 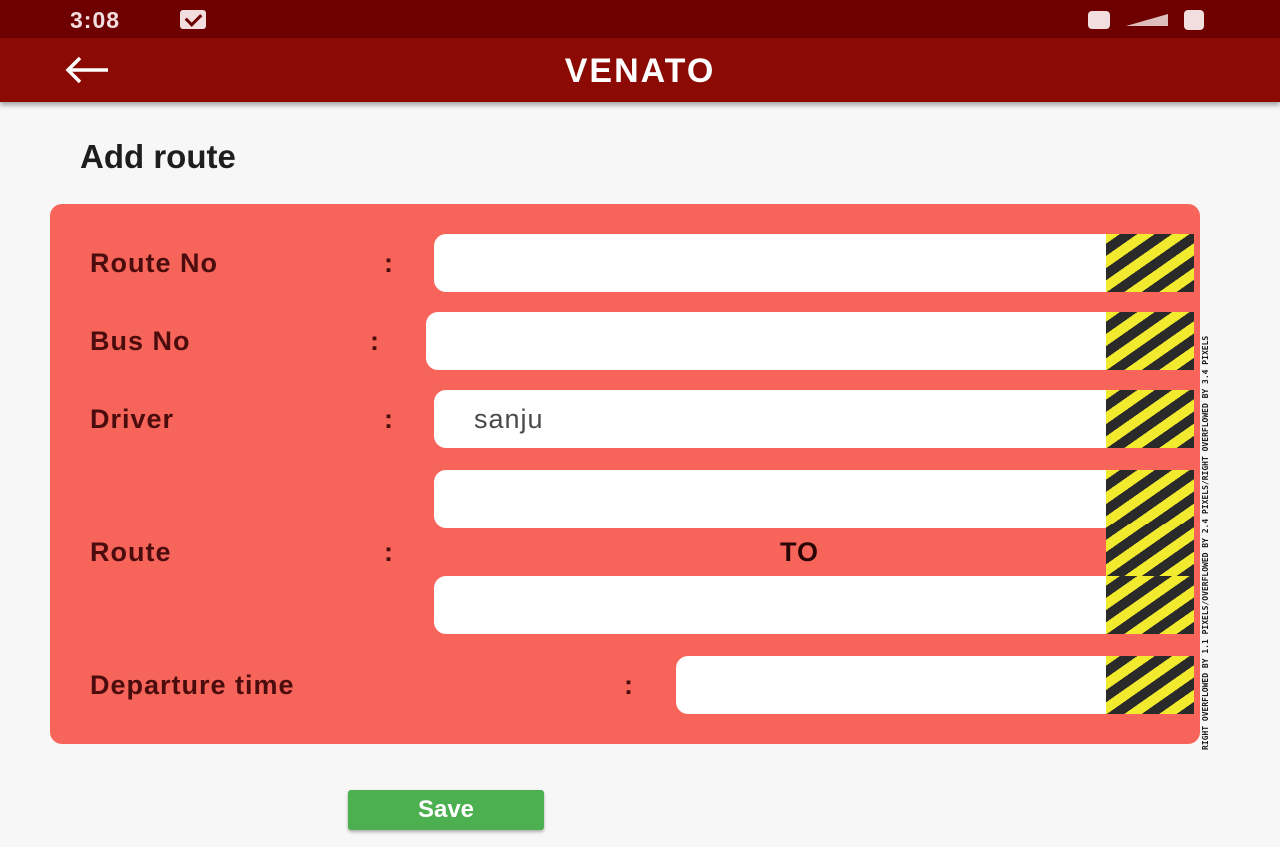 What do you see at coordinates (193, 19) in the screenshot?
I see `message-icon` at bounding box center [193, 19].